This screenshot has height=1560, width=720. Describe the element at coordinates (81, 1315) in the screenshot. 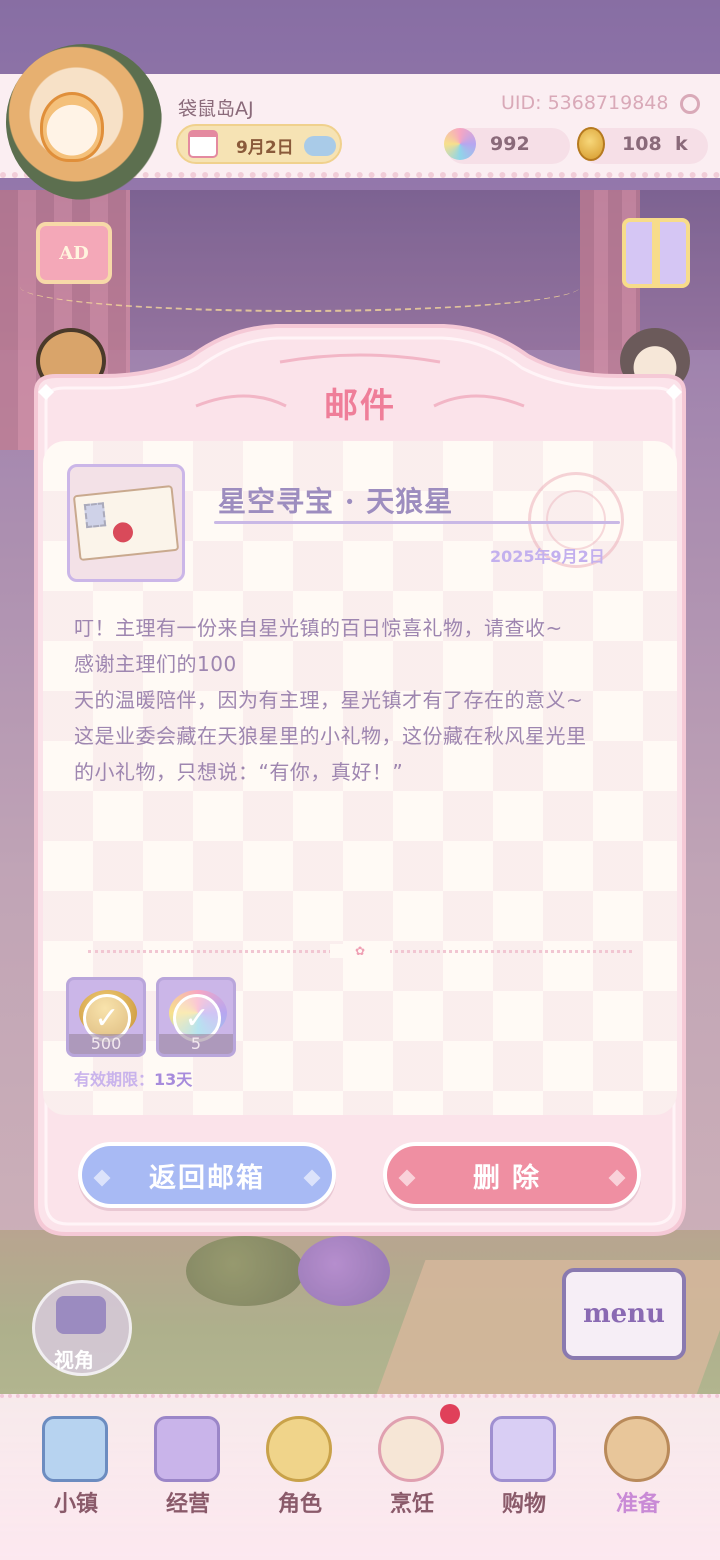

I see `camera-icon` at that location.